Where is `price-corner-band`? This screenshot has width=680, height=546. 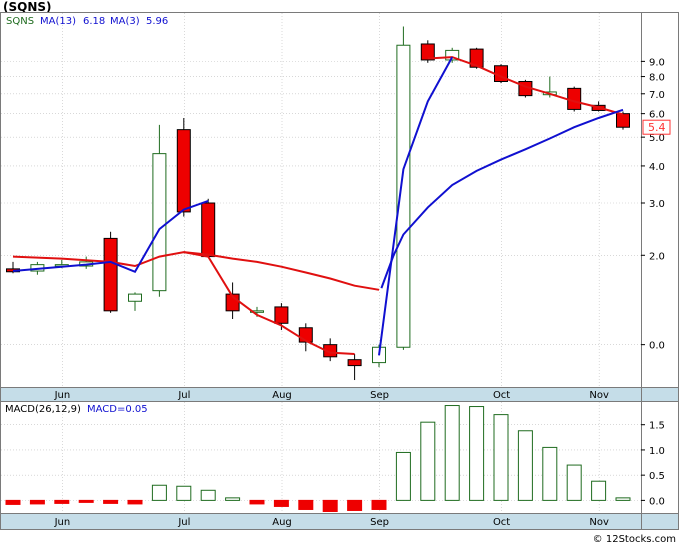
price-corner-band is located at coordinates (660, 394).